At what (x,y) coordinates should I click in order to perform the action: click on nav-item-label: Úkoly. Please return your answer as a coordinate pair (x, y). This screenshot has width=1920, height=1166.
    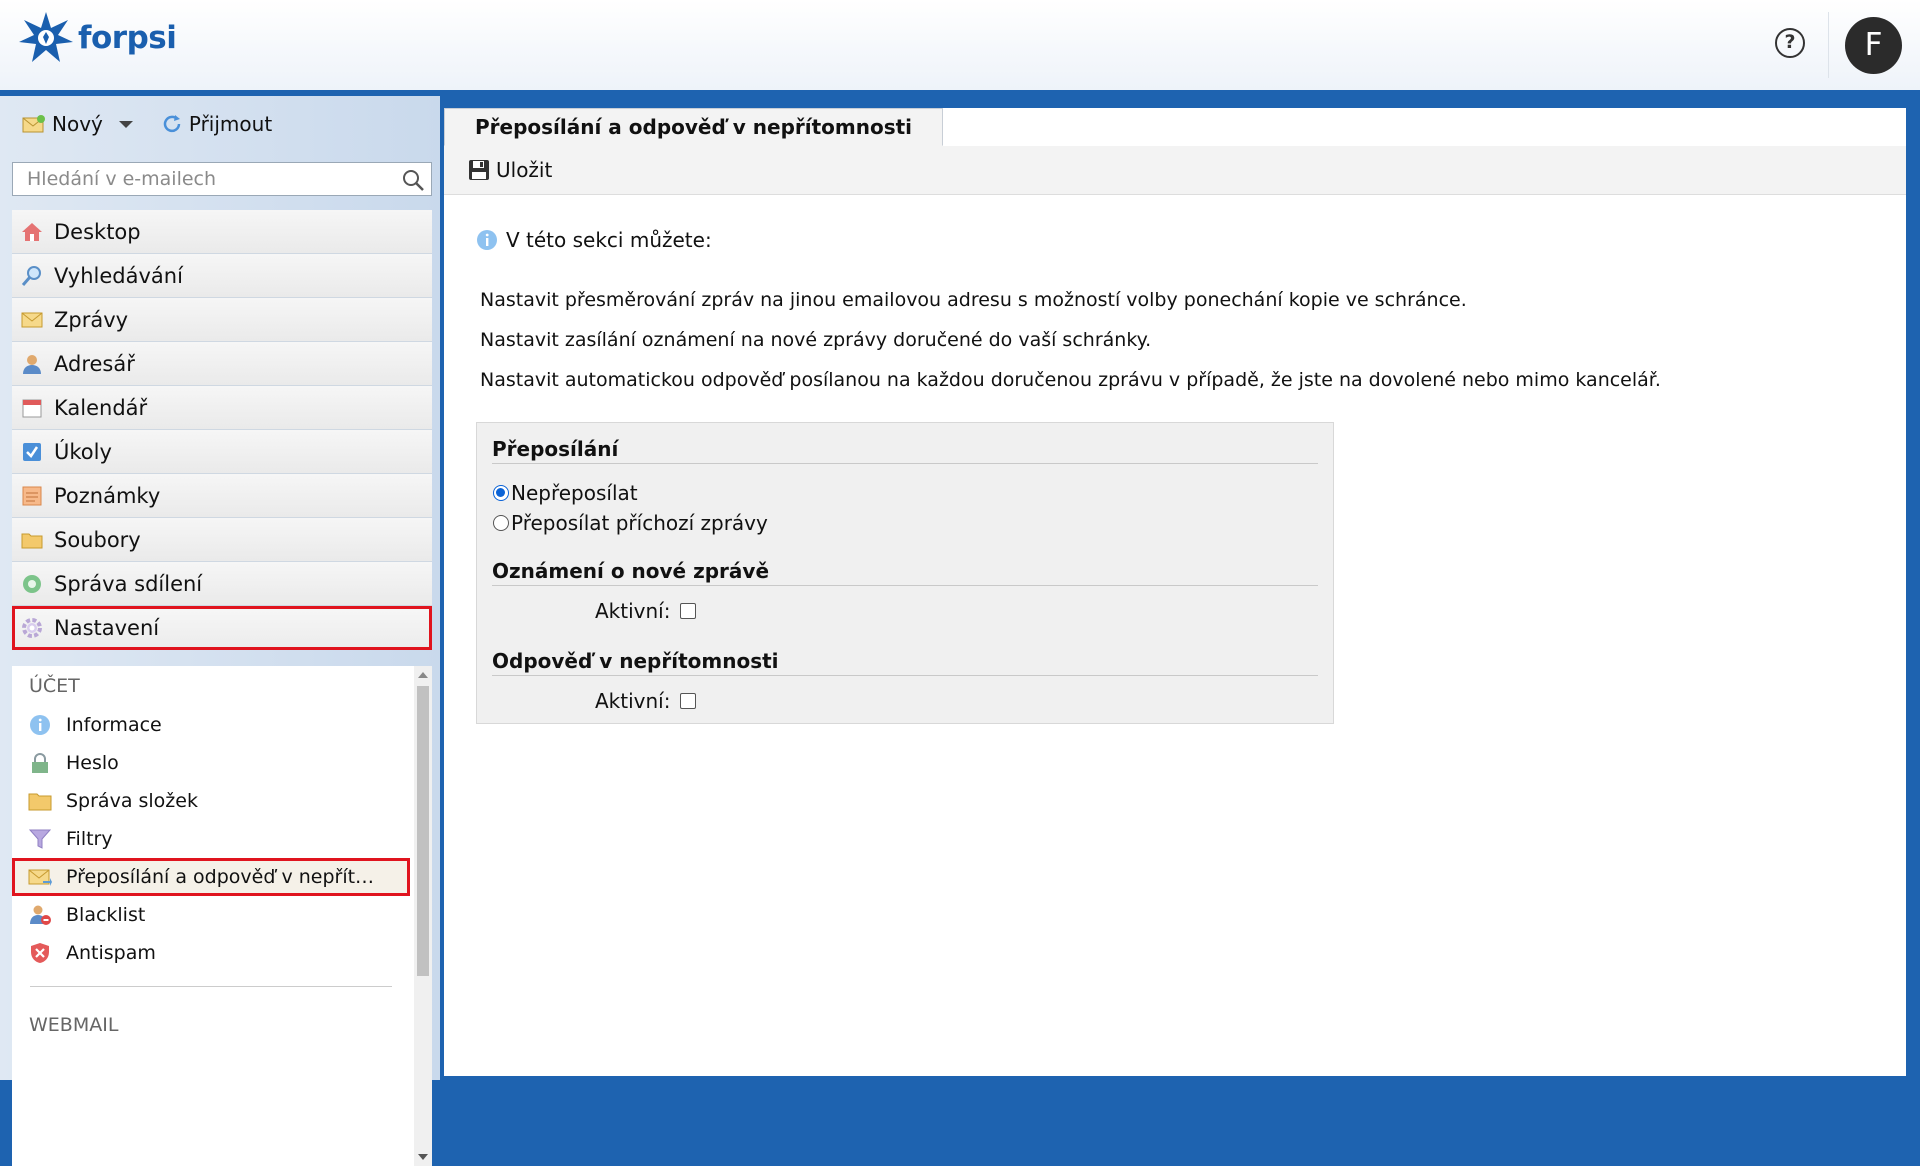
    Looking at the image, I should click on (83, 451).